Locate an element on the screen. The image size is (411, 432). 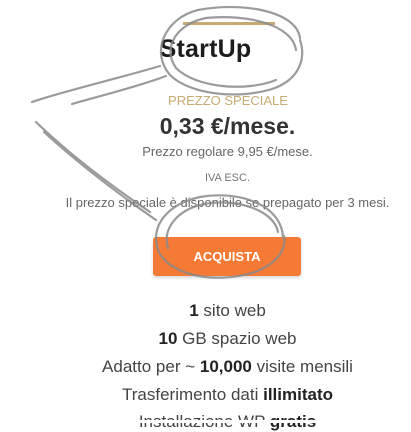
feature-visits-value: 10,000 is located at coordinates (225, 366).